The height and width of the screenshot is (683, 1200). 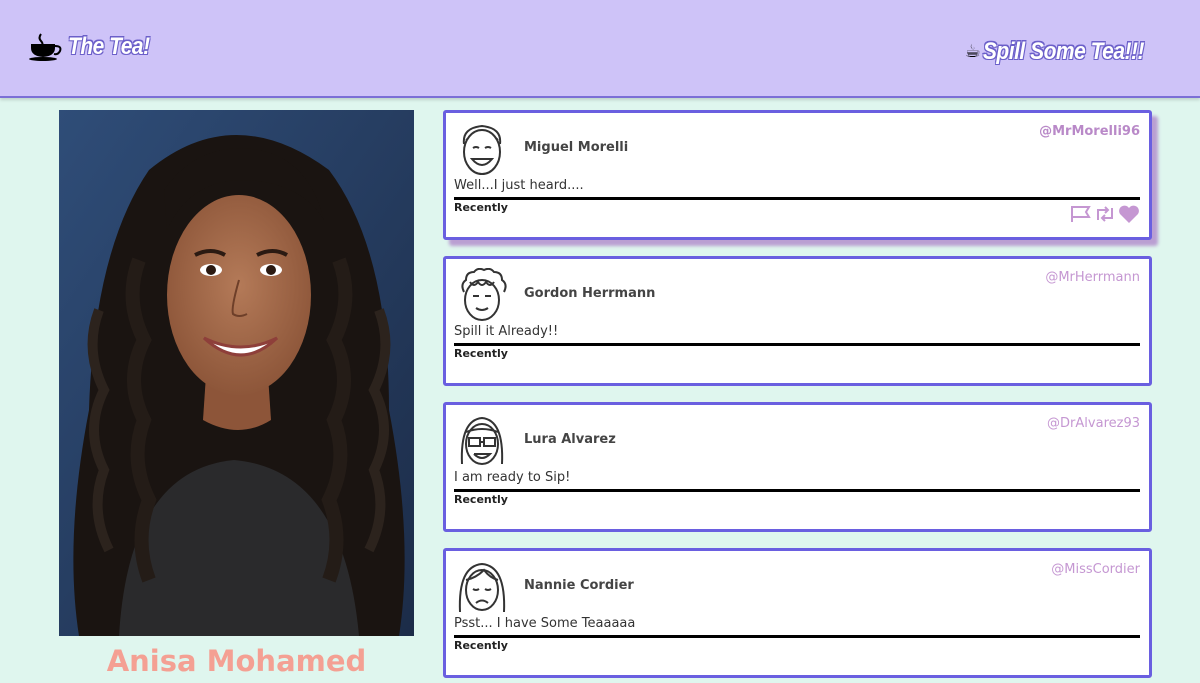 I want to click on coffee-cup-icon: ☕, so click(x=972, y=51).